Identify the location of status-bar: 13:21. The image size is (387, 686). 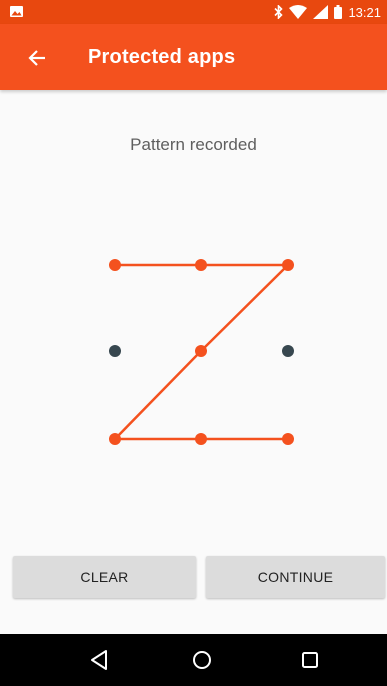
(193, 12).